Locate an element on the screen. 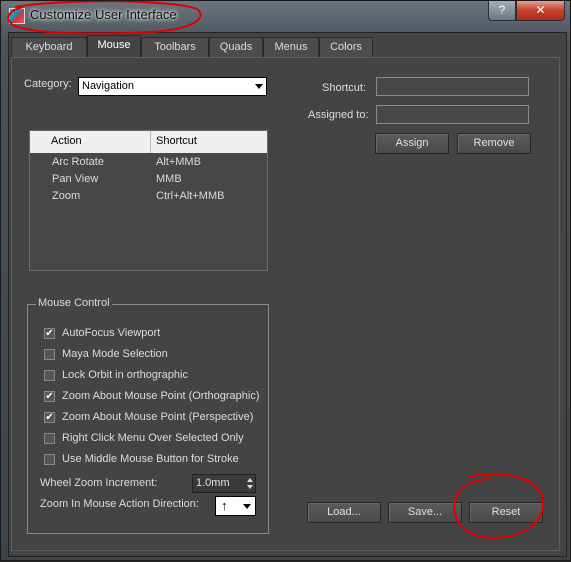  option-label: Zoom About Mouse Point (Perspective) is located at coordinates (158, 417).